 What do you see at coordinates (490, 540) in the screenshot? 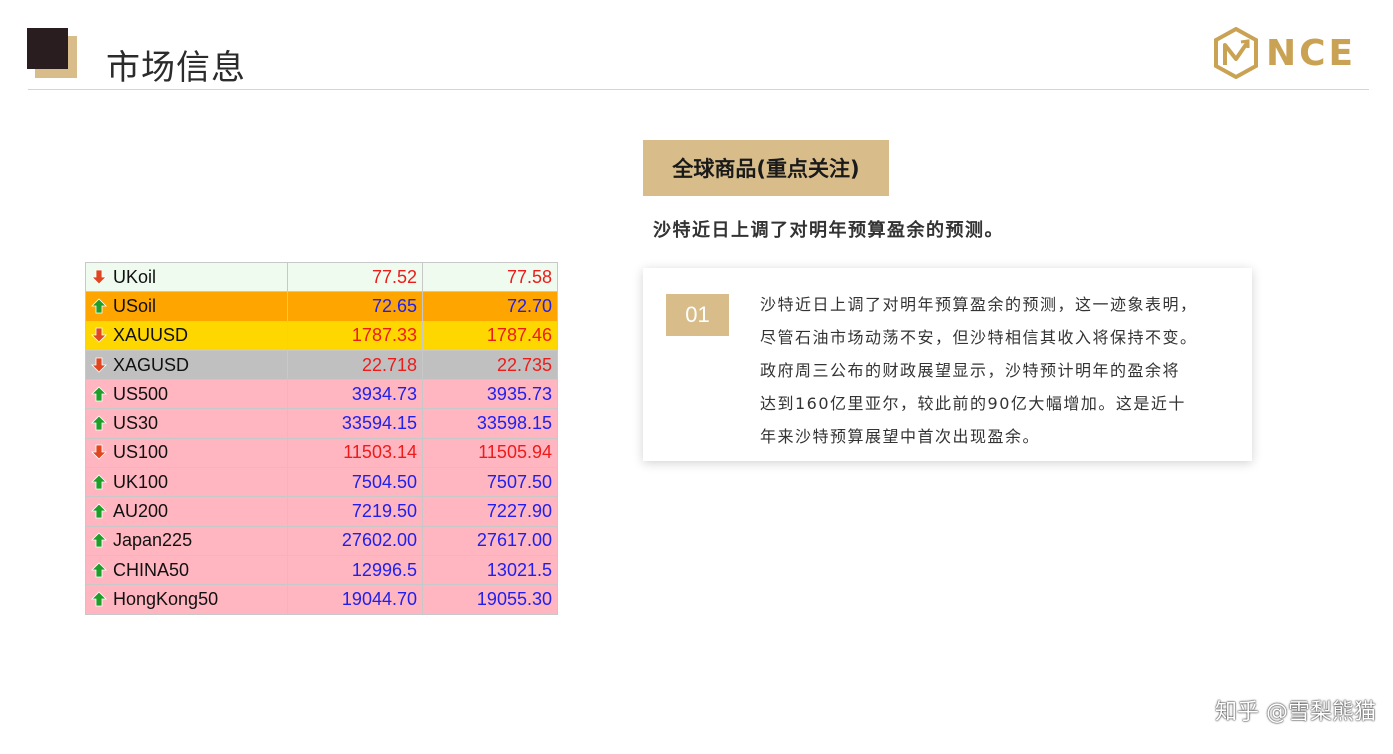
I see `ask-price-cell: 27617.00` at bounding box center [490, 540].